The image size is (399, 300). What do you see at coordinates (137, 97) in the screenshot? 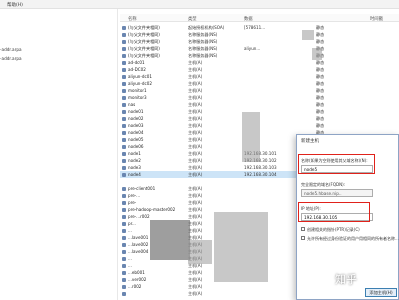
I see `record-name: monitor3` at bounding box center [137, 97].